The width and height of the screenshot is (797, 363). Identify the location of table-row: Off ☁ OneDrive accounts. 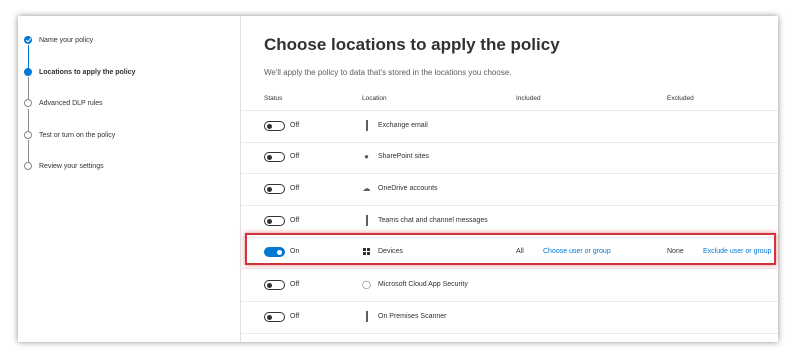
(509, 190).